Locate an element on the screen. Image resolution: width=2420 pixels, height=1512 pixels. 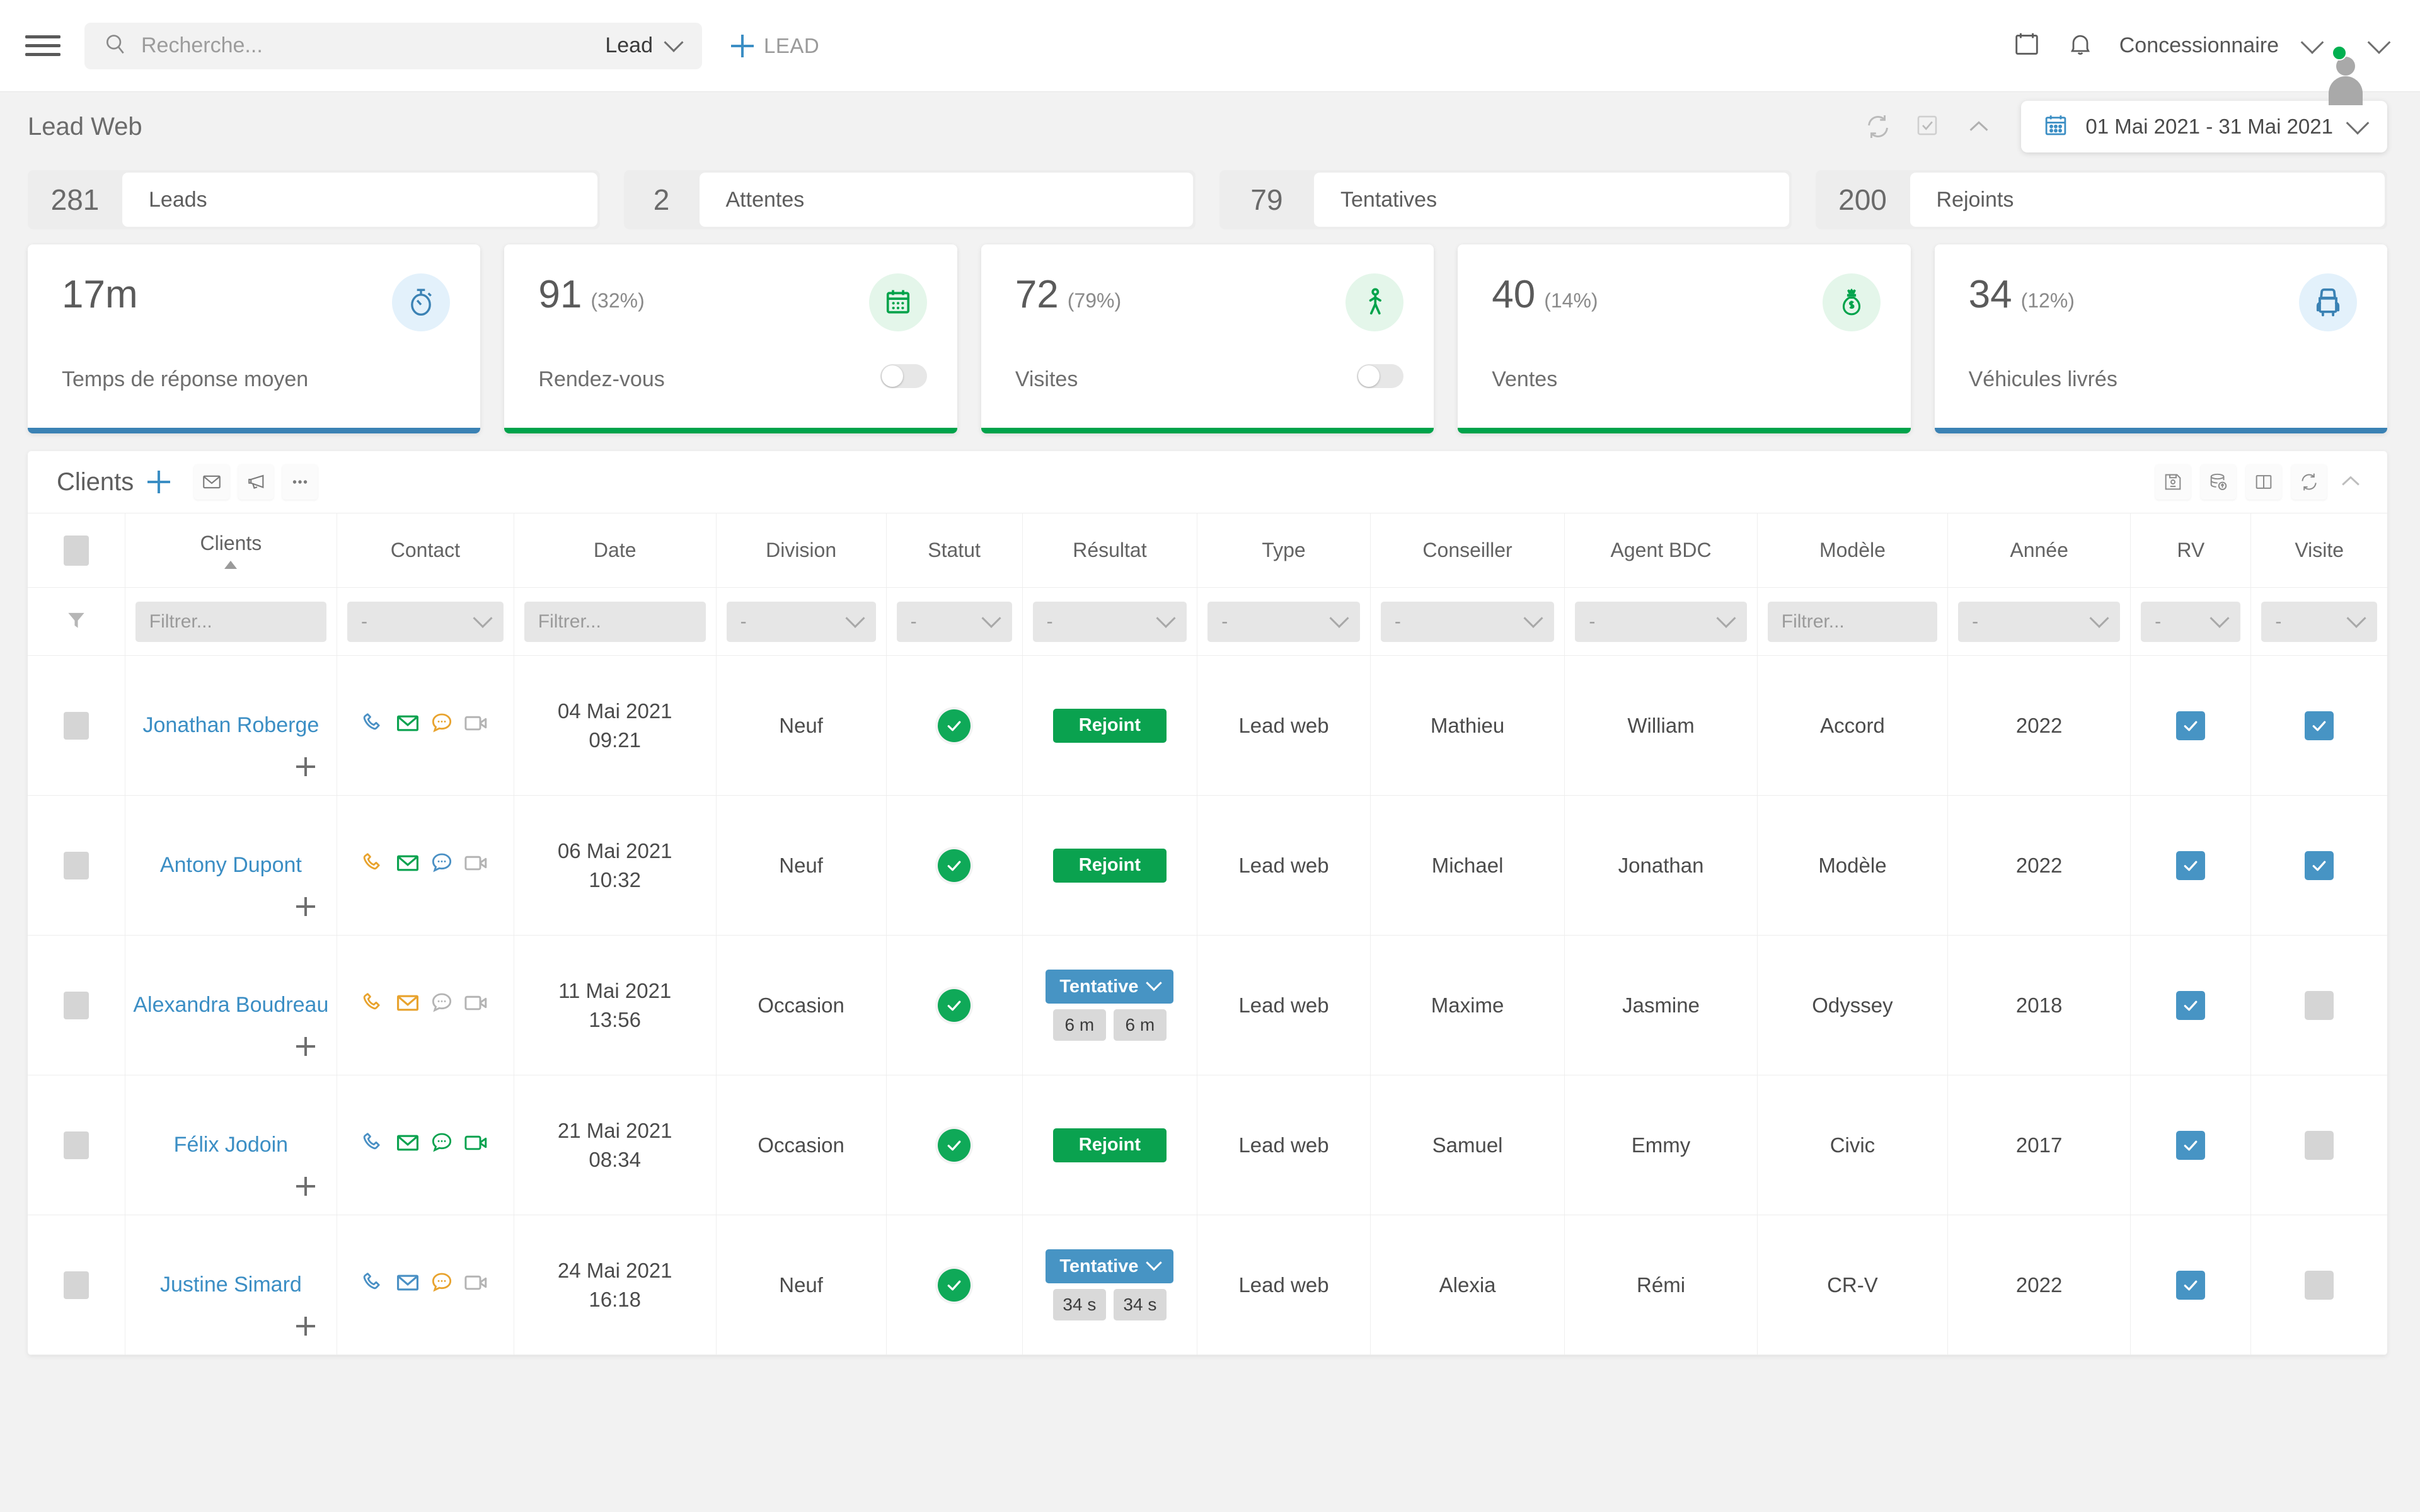
database-upload-icon is located at coordinates (2218, 482).